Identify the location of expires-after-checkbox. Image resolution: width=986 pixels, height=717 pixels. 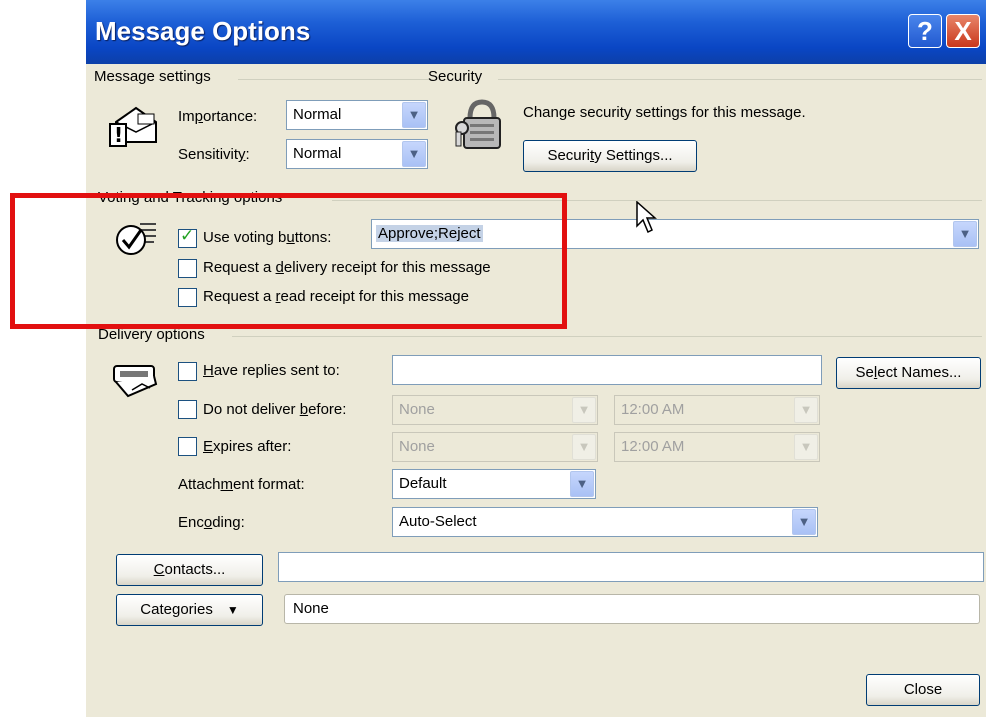
(187, 446).